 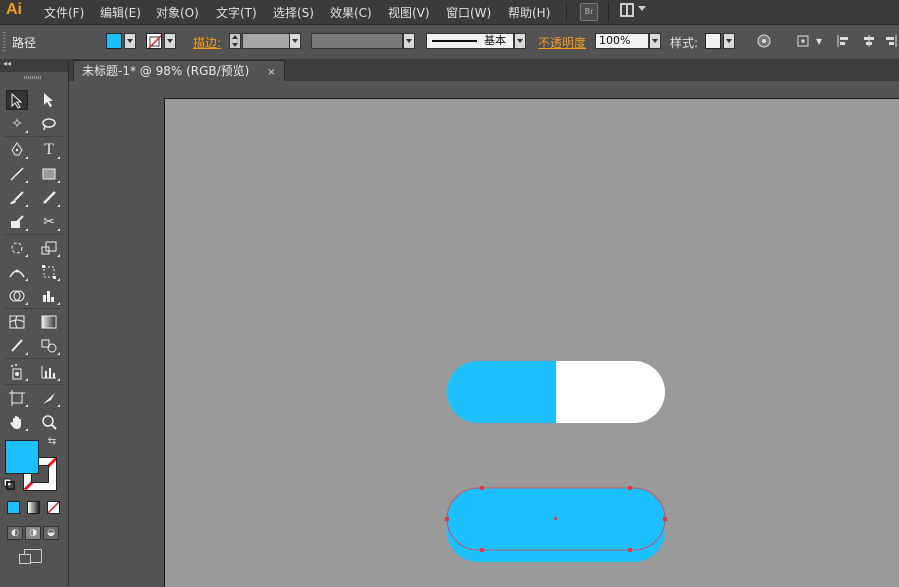 I want to click on opacity-input: 100%, so click(x=622, y=41).